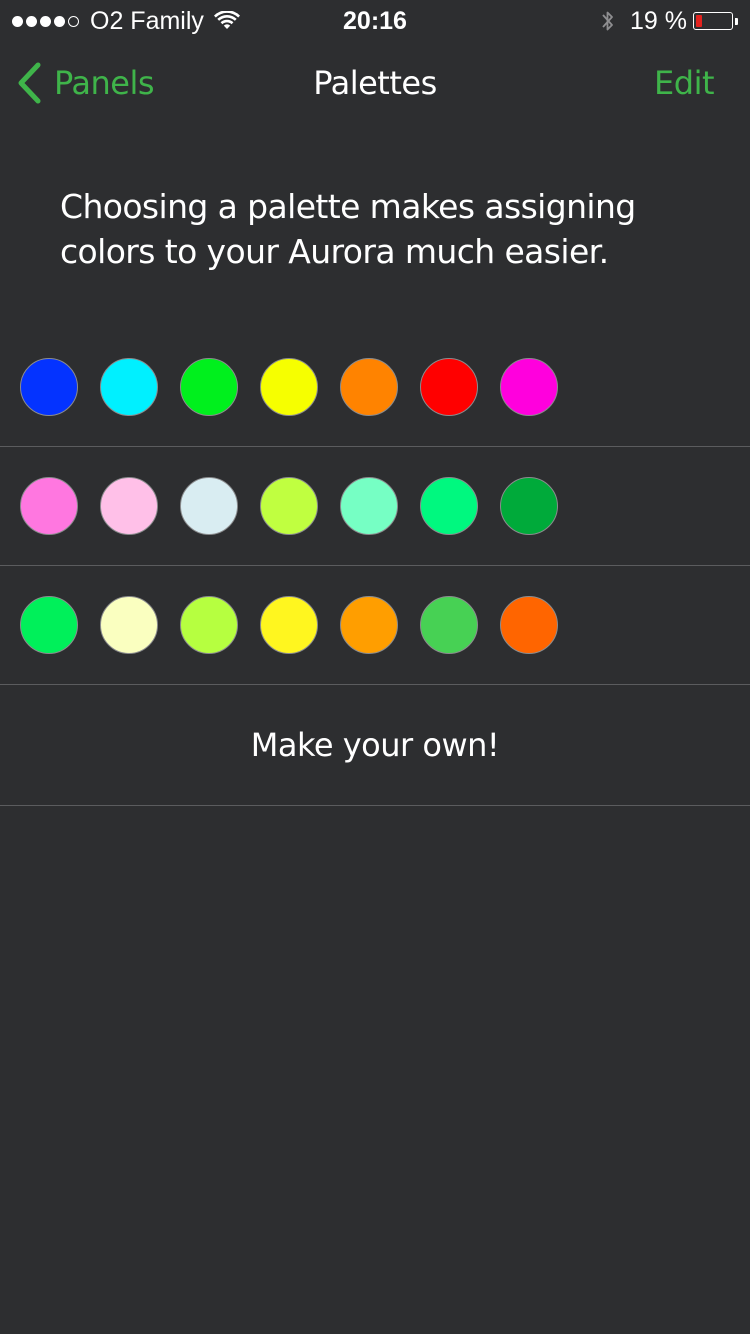  What do you see at coordinates (375, 20) in the screenshot?
I see `status-bar: O2 Family 20:16 19 %` at bounding box center [375, 20].